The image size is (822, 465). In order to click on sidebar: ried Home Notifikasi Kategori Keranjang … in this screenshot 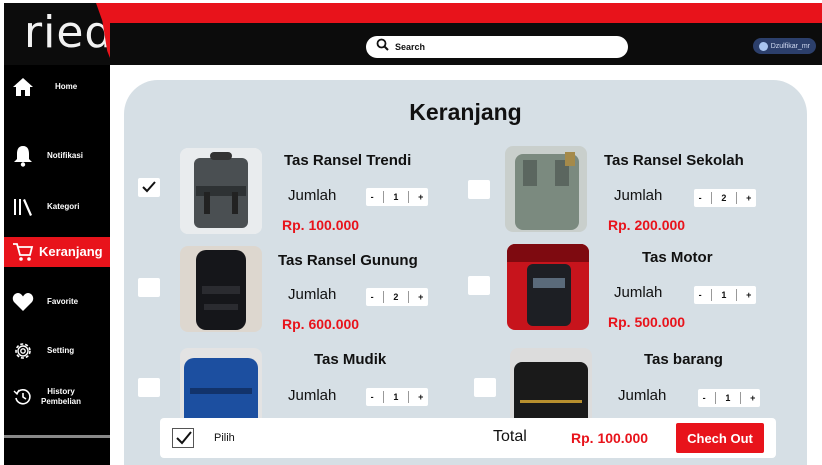, I will do `click(59, 234)`.